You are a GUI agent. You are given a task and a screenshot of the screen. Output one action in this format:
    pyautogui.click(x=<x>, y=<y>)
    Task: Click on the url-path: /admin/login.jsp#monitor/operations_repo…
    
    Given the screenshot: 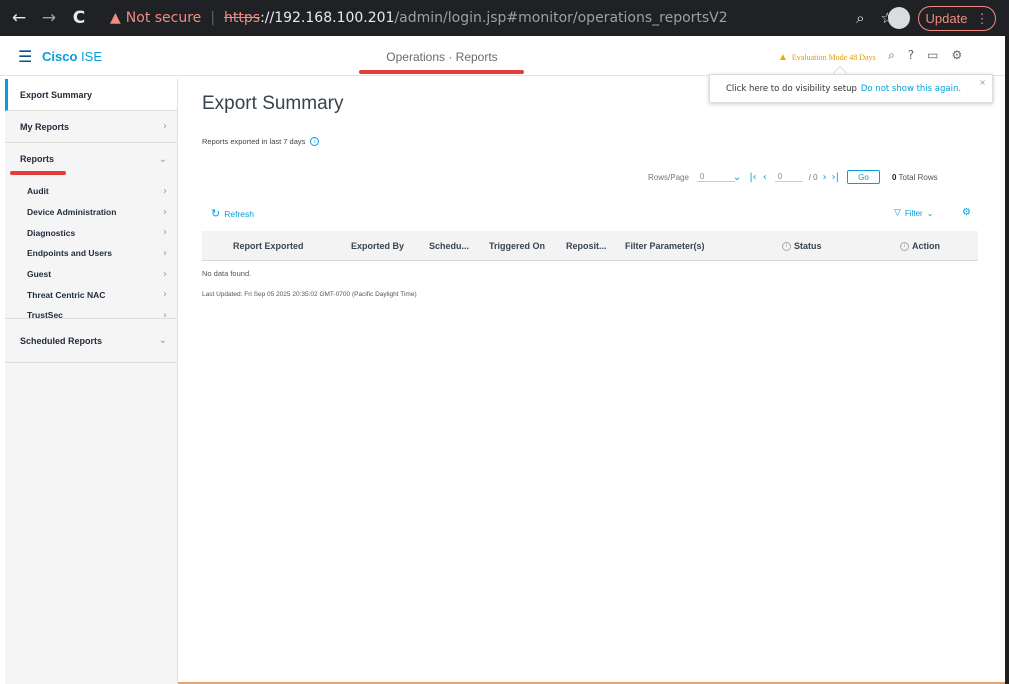 What is the action you would take?
    pyautogui.click(x=561, y=18)
    